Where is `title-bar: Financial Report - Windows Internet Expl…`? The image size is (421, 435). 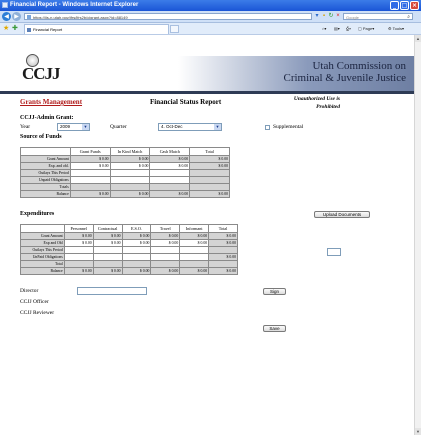 title-bar: Financial Report - Windows Internet Expl… is located at coordinates (210, 5).